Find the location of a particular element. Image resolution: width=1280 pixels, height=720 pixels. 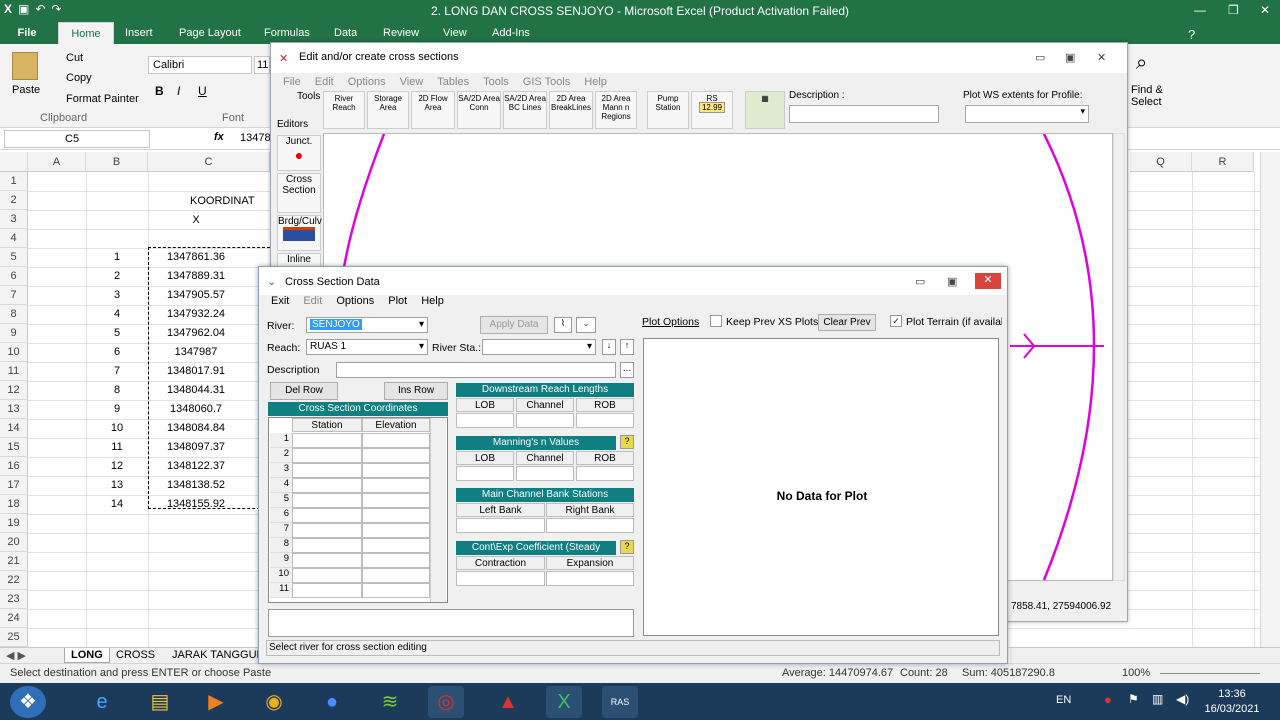

tab-add-ins: Add-Ins is located at coordinates (511, 33).